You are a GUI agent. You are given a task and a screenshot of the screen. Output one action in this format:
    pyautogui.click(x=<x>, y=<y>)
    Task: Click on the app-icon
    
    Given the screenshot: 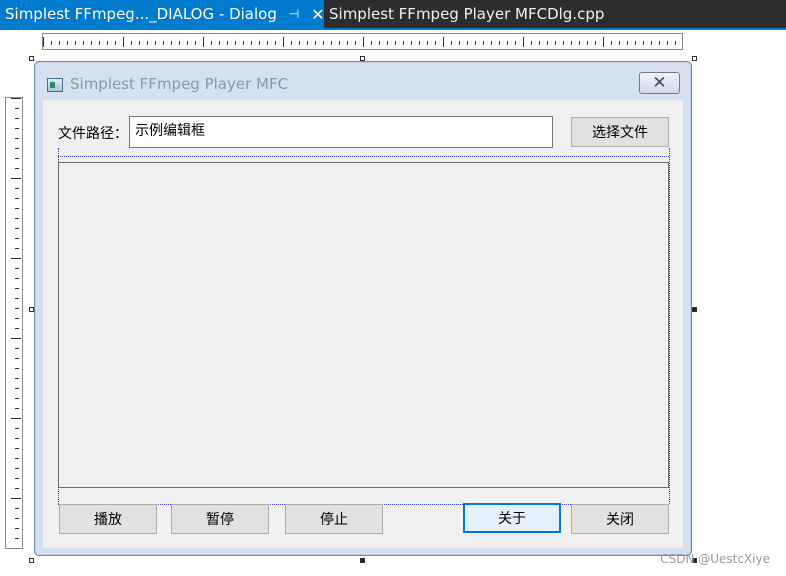 What is the action you would take?
    pyautogui.click(x=55, y=85)
    